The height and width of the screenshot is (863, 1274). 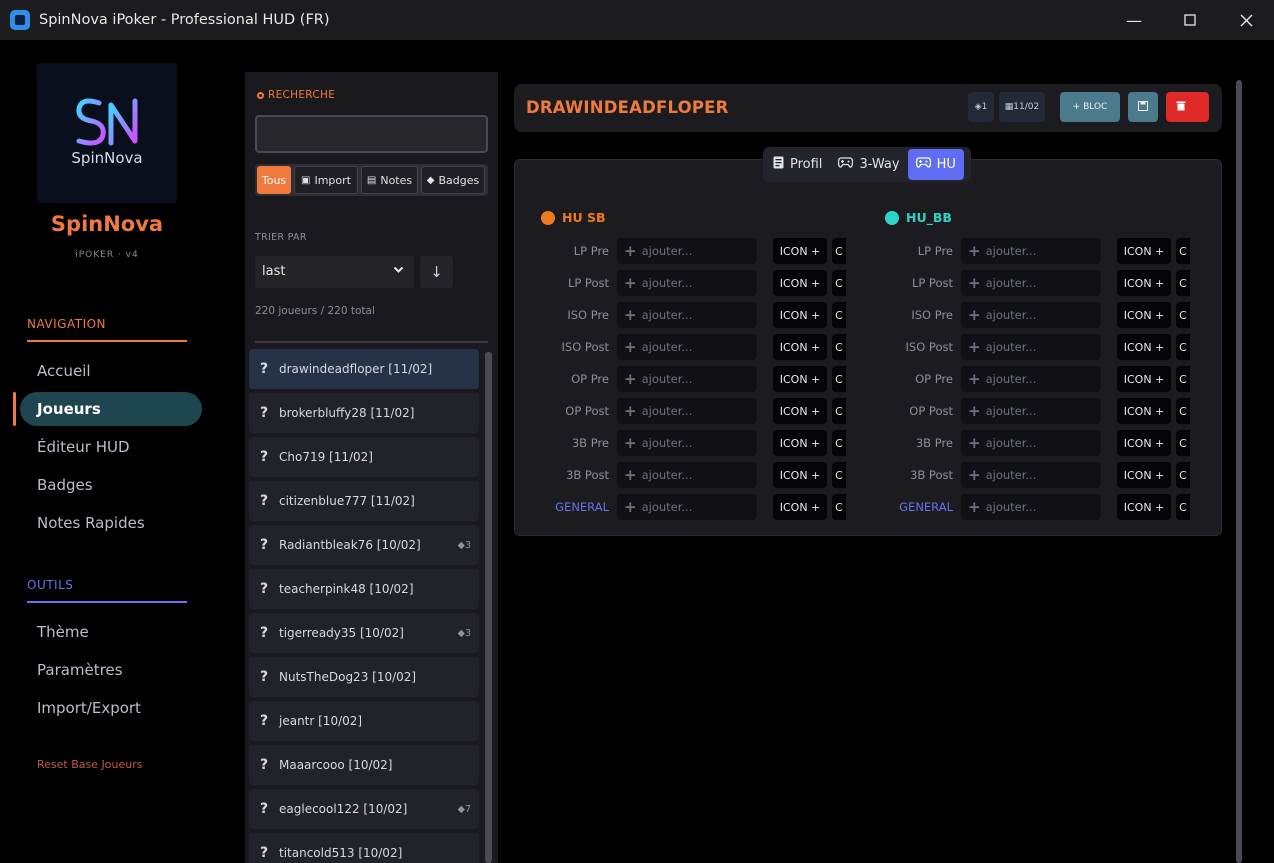 I want to click on filter-import-button: ▣ Import, so click(x=326, y=180).